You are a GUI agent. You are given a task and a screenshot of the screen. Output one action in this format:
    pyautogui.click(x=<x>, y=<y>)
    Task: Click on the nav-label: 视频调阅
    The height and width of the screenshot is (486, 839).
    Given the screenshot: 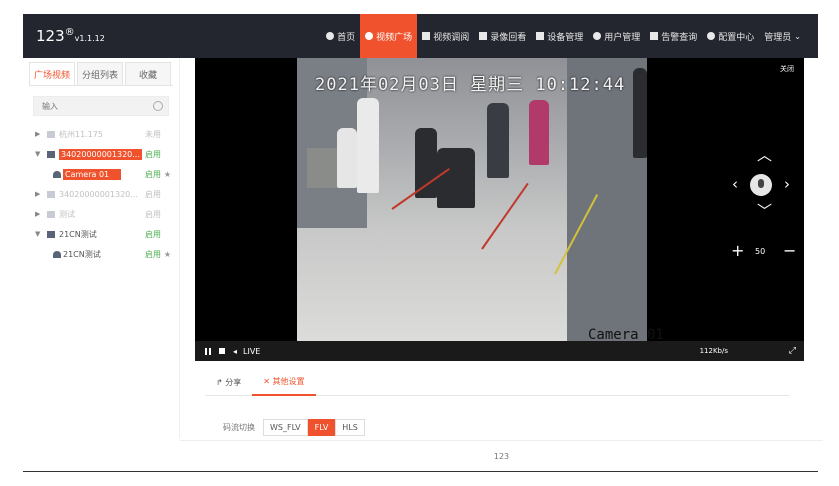 What is the action you would take?
    pyautogui.click(x=451, y=37)
    